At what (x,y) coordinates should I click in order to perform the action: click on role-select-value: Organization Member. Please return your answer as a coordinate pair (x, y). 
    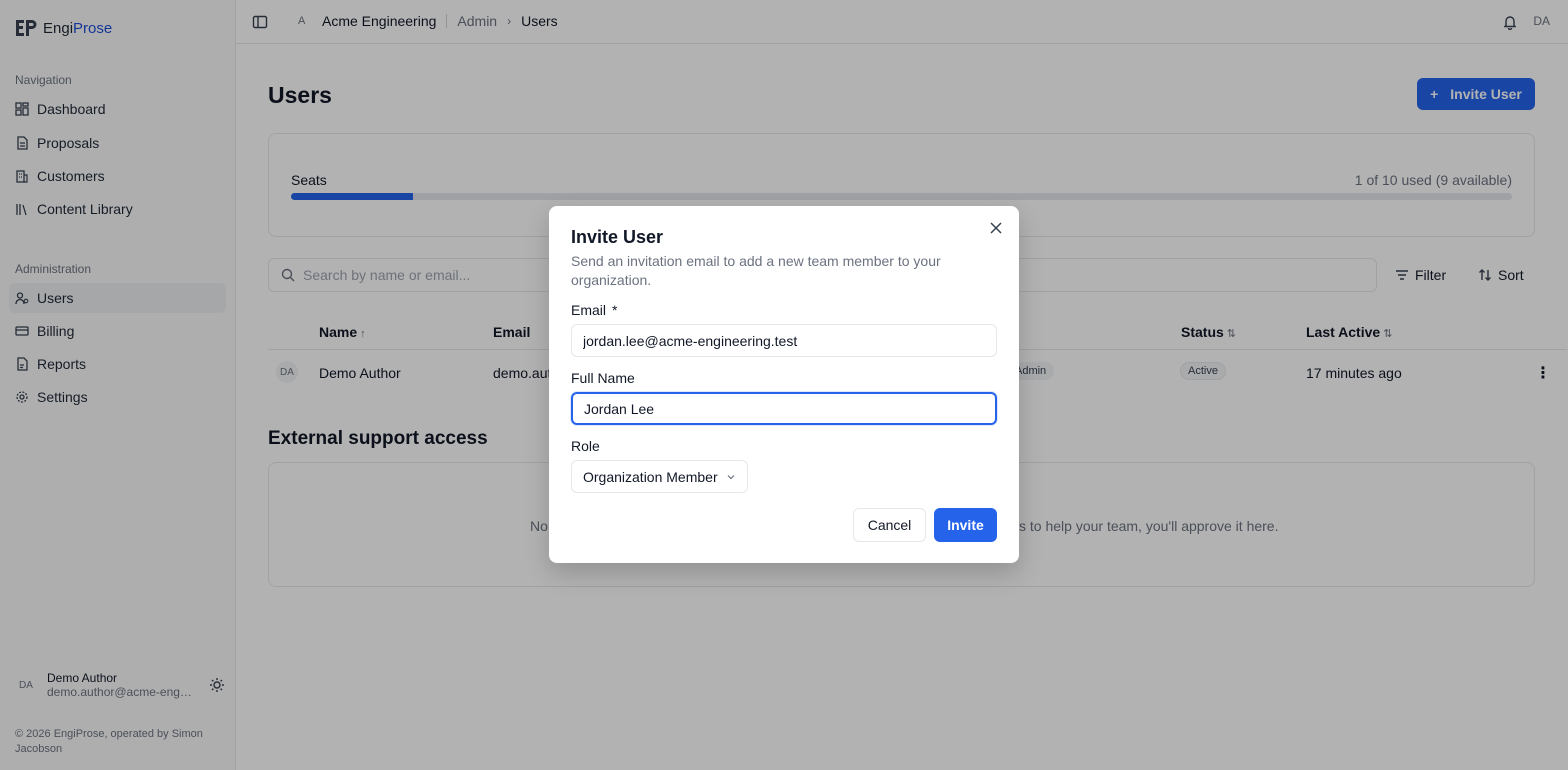
    Looking at the image, I should click on (650, 476).